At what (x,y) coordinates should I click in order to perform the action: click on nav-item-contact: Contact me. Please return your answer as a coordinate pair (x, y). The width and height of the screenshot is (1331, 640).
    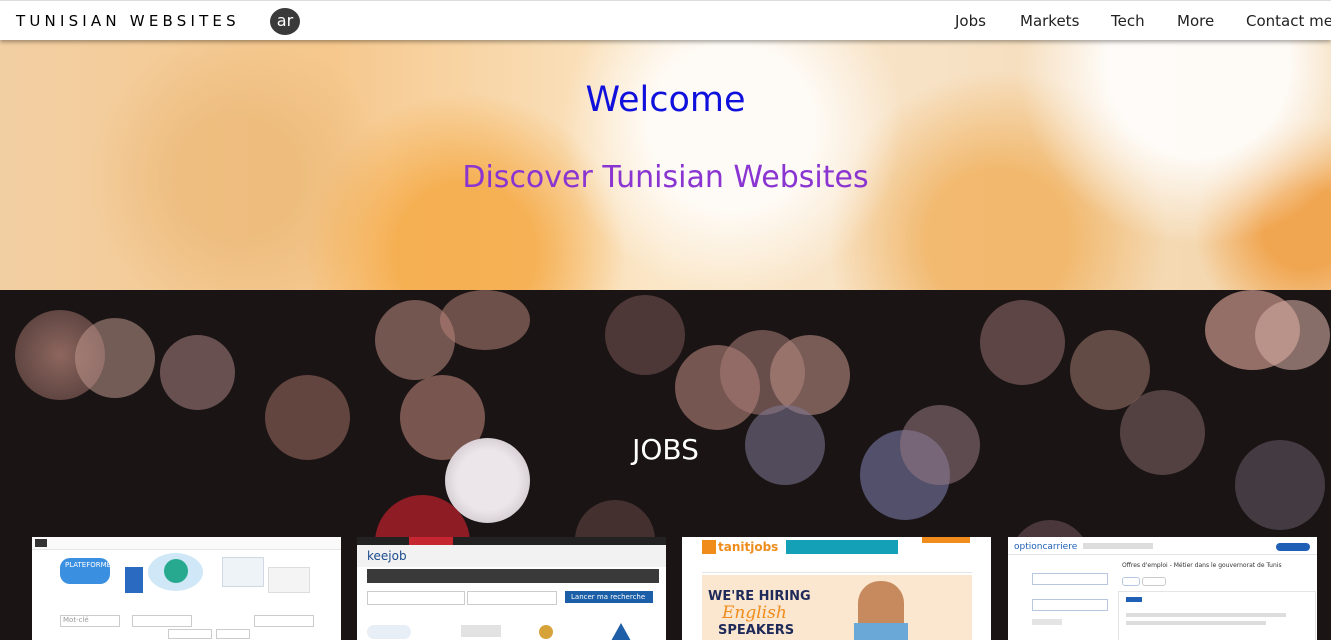
    Looking at the image, I should click on (1288, 21).